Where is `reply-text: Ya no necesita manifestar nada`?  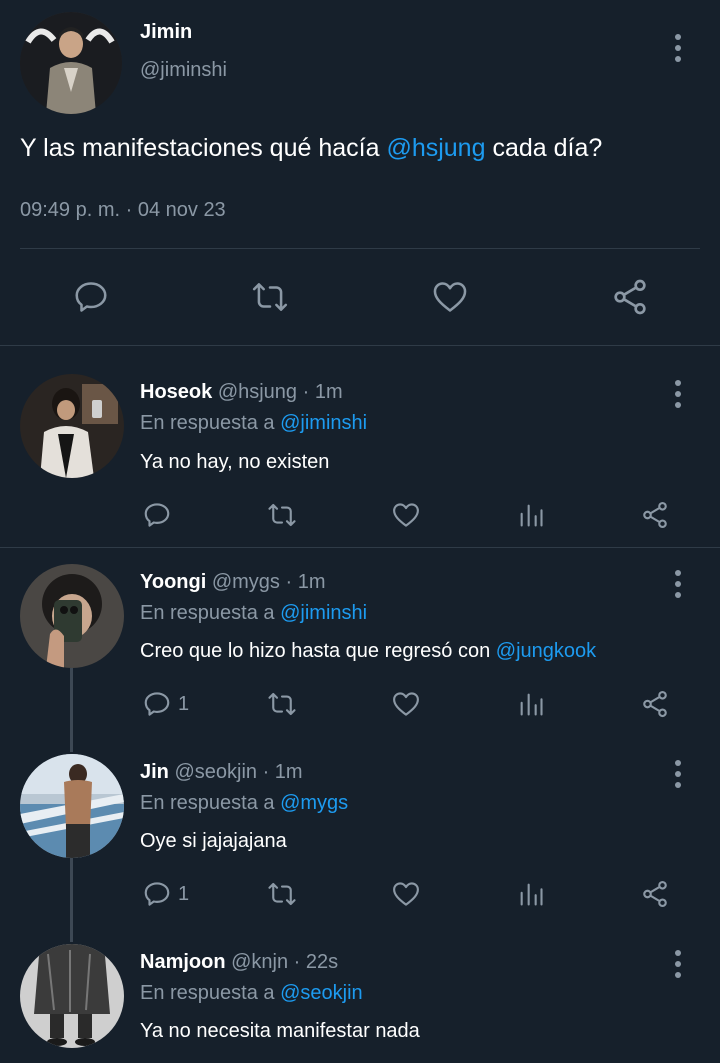
reply-text: Ya no necesita manifestar nada is located at coordinates (280, 1031).